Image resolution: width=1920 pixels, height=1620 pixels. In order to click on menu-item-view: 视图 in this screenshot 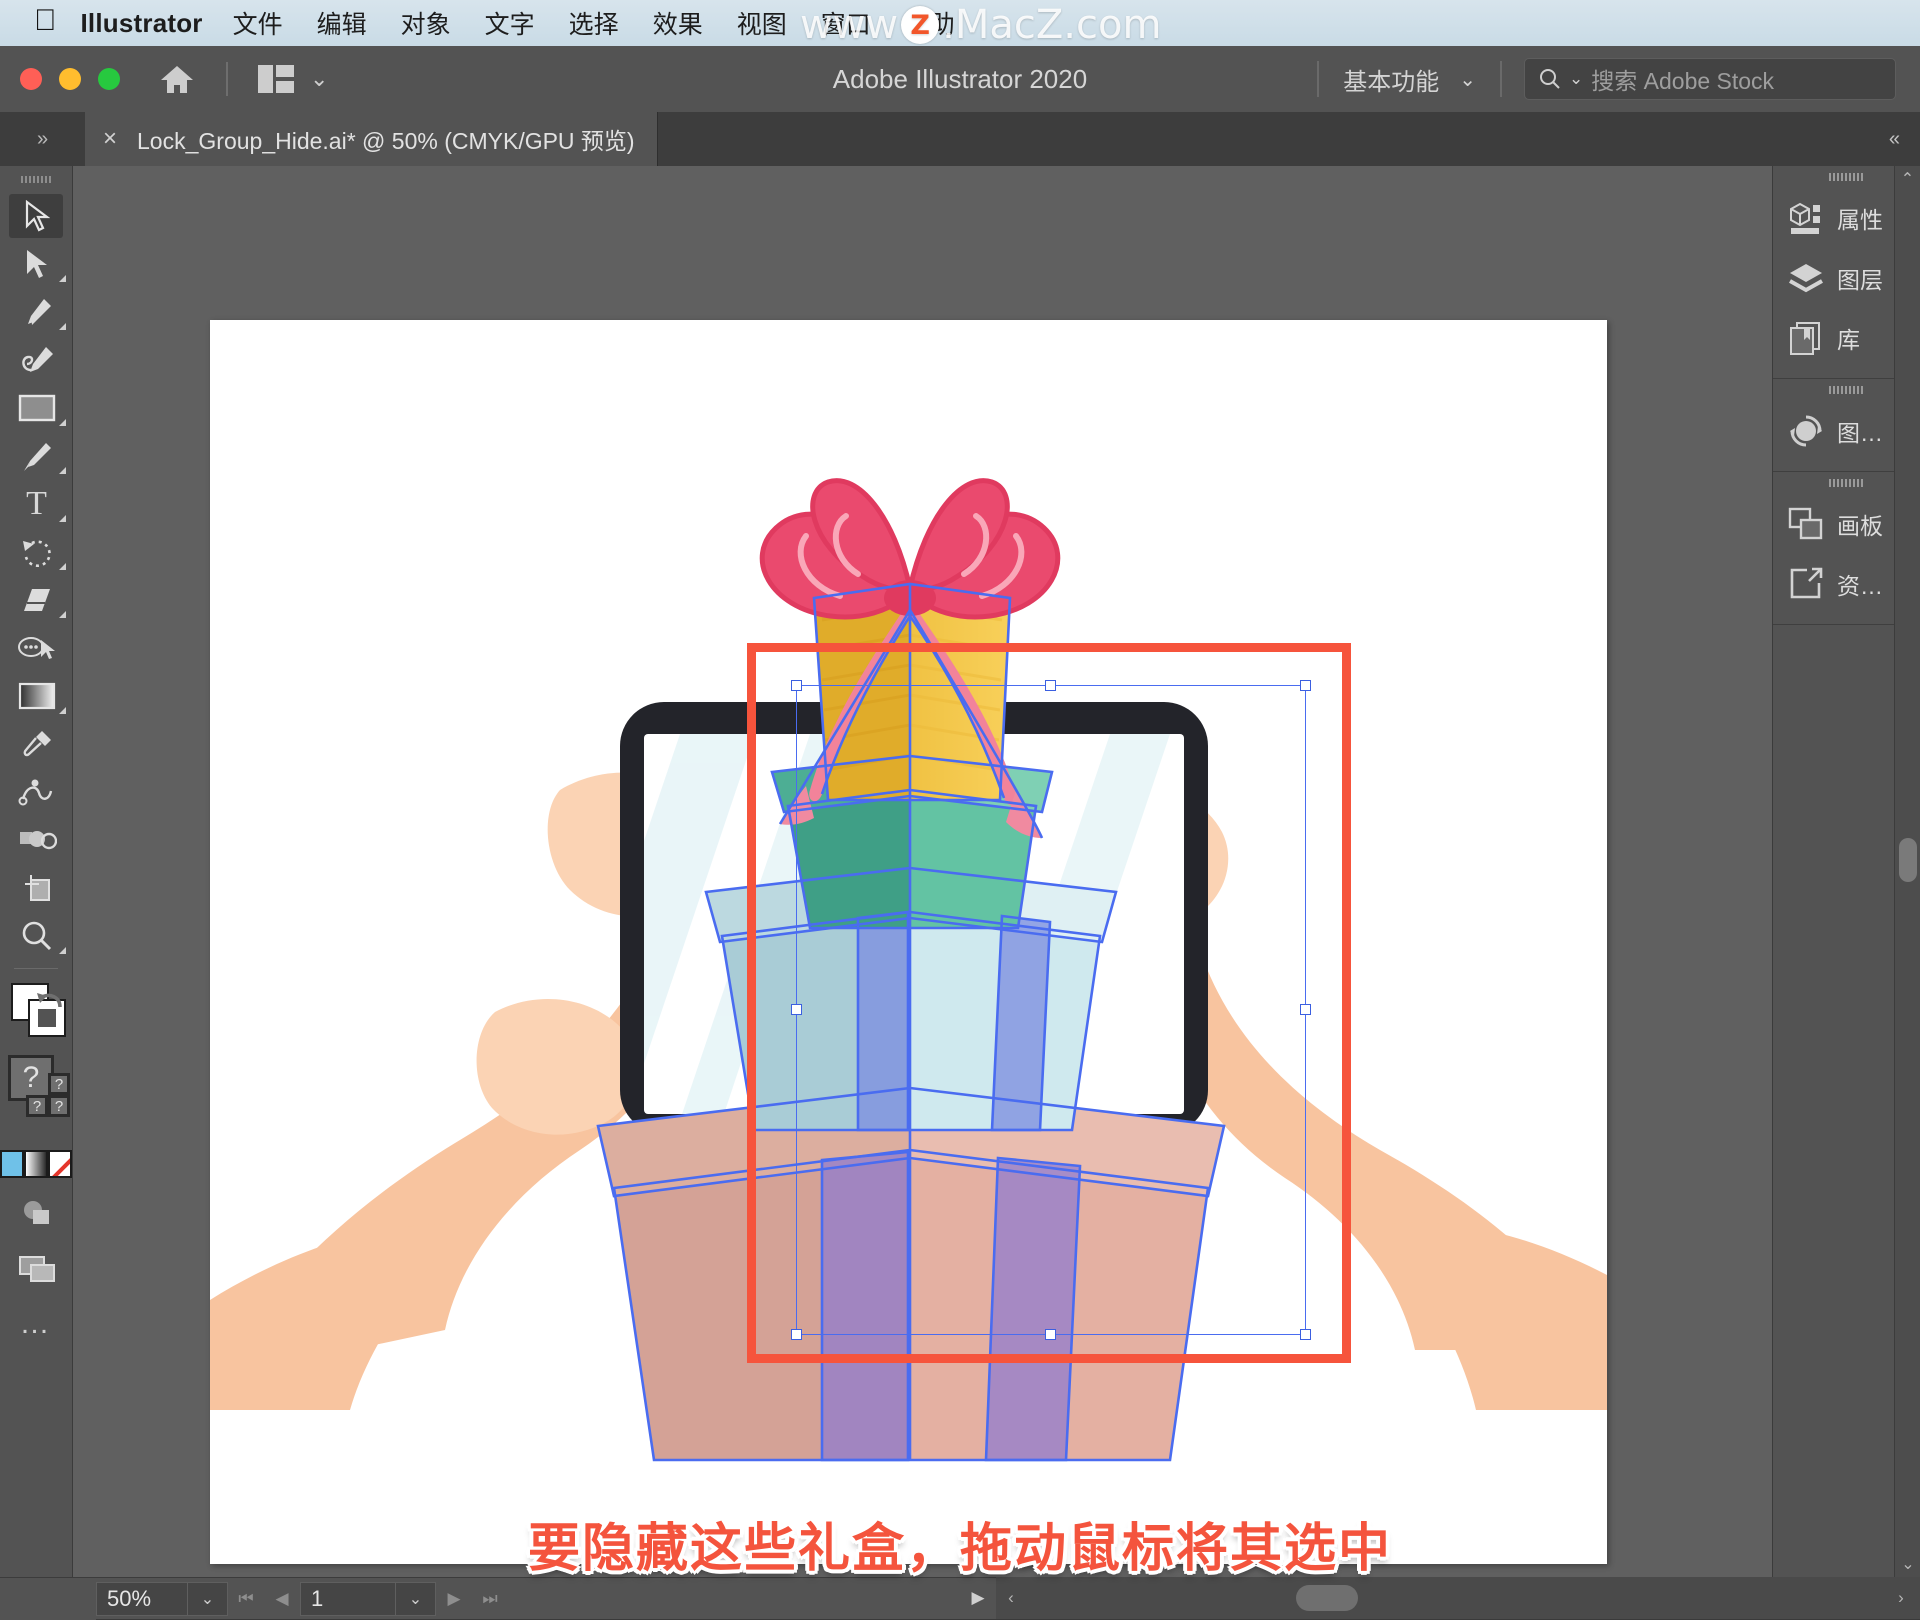, I will do `click(762, 23)`.